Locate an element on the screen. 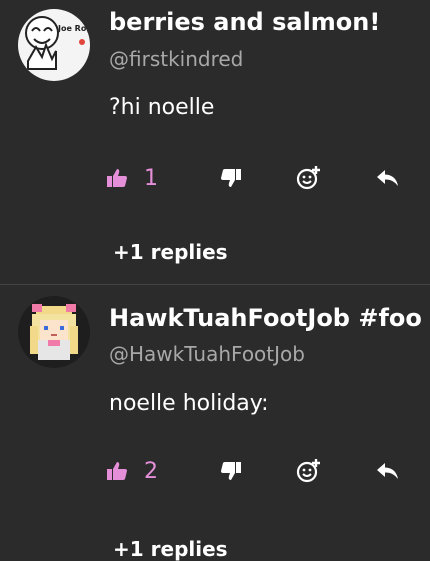 The image size is (430, 561). pixel-art-character-avatar-icon is located at coordinates (54, 332).